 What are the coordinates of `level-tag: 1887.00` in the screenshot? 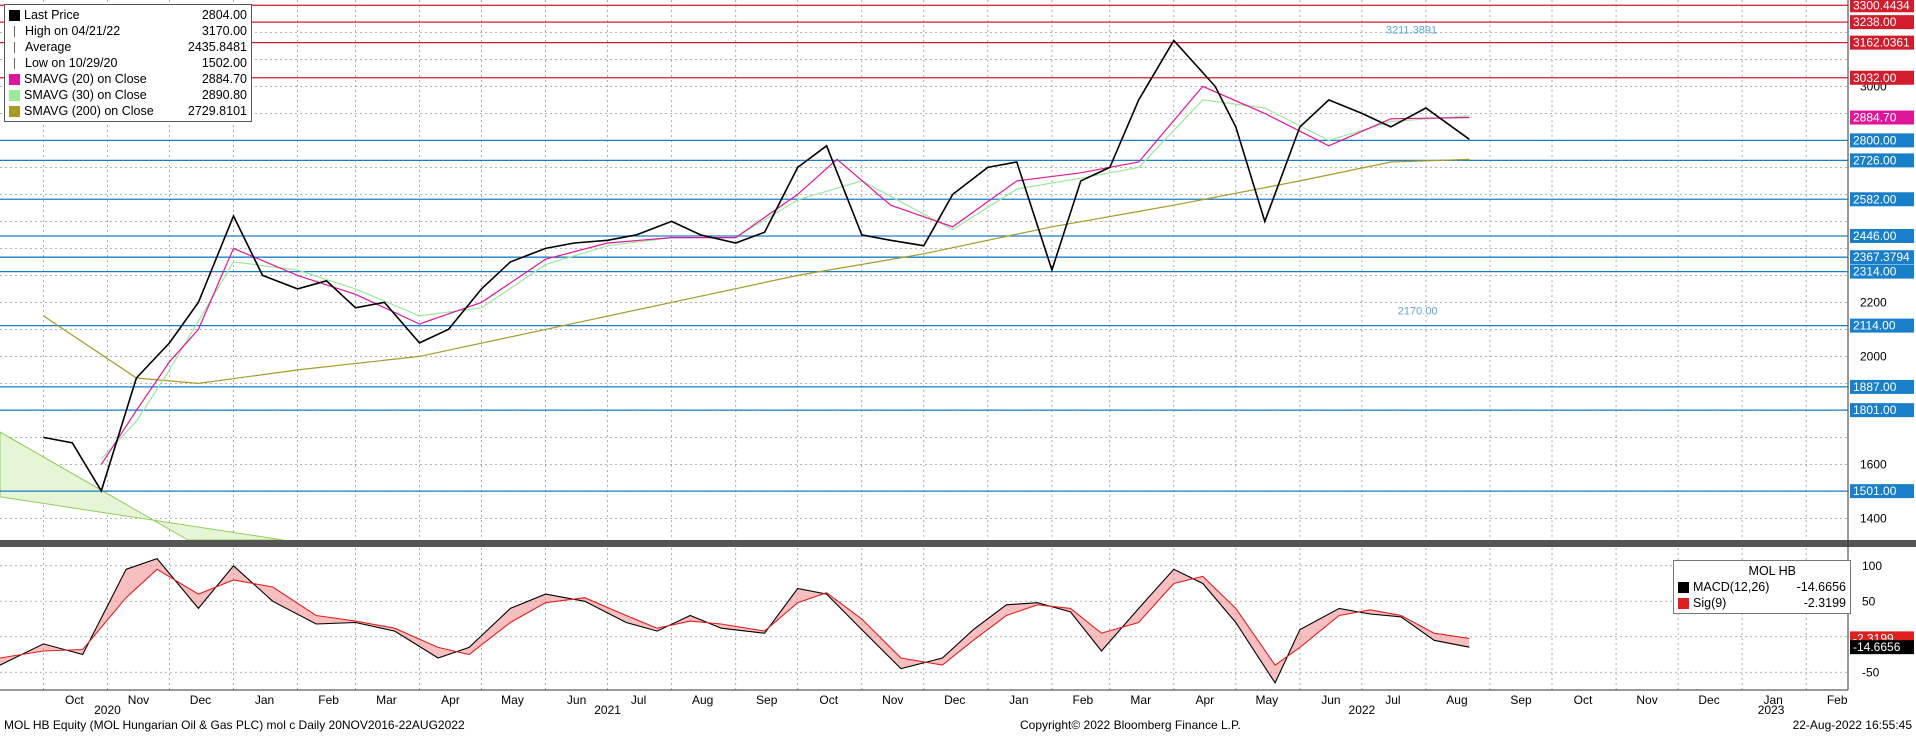 It's located at (1875, 387).